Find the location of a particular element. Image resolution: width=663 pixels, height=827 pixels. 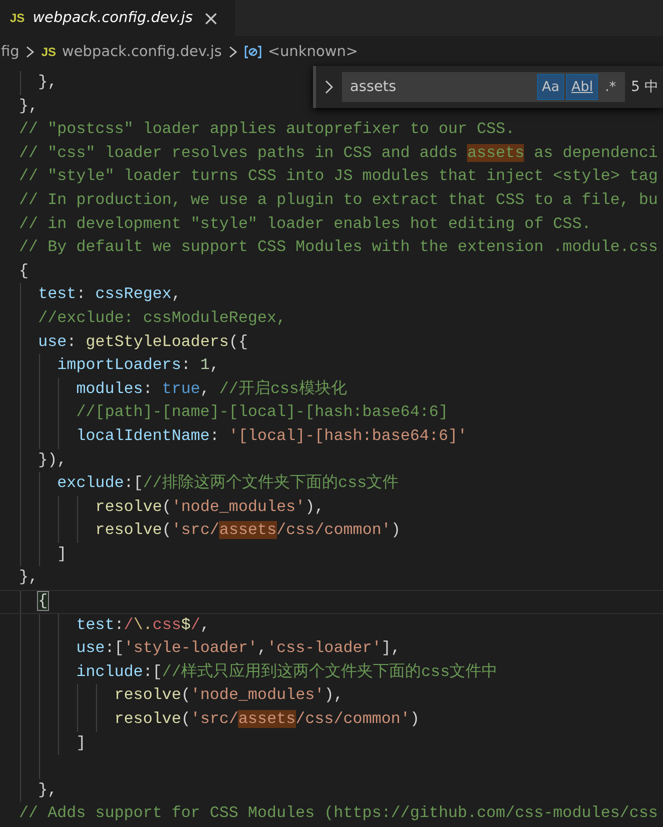

code-line: //exclude: cssModuleRegex, is located at coordinates (161, 317).